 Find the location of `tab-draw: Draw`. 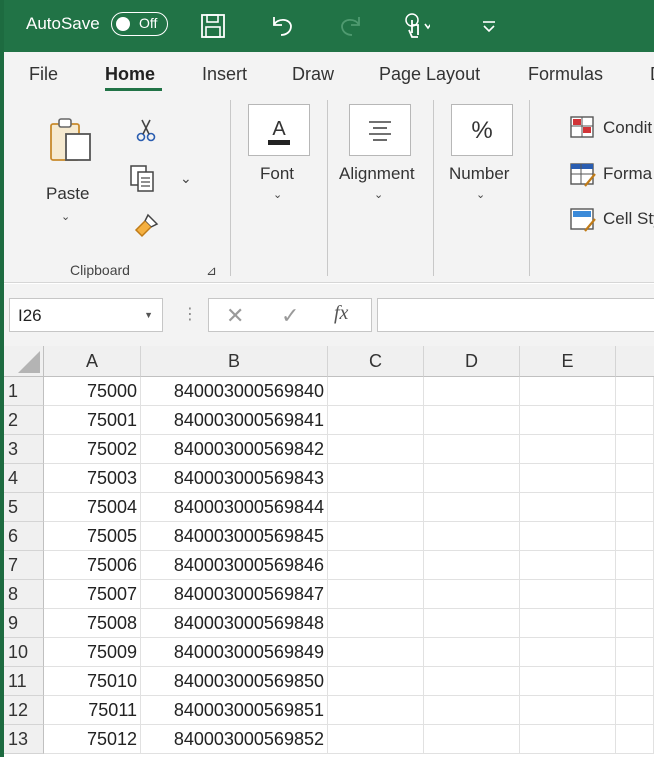

tab-draw: Draw is located at coordinates (313, 74).